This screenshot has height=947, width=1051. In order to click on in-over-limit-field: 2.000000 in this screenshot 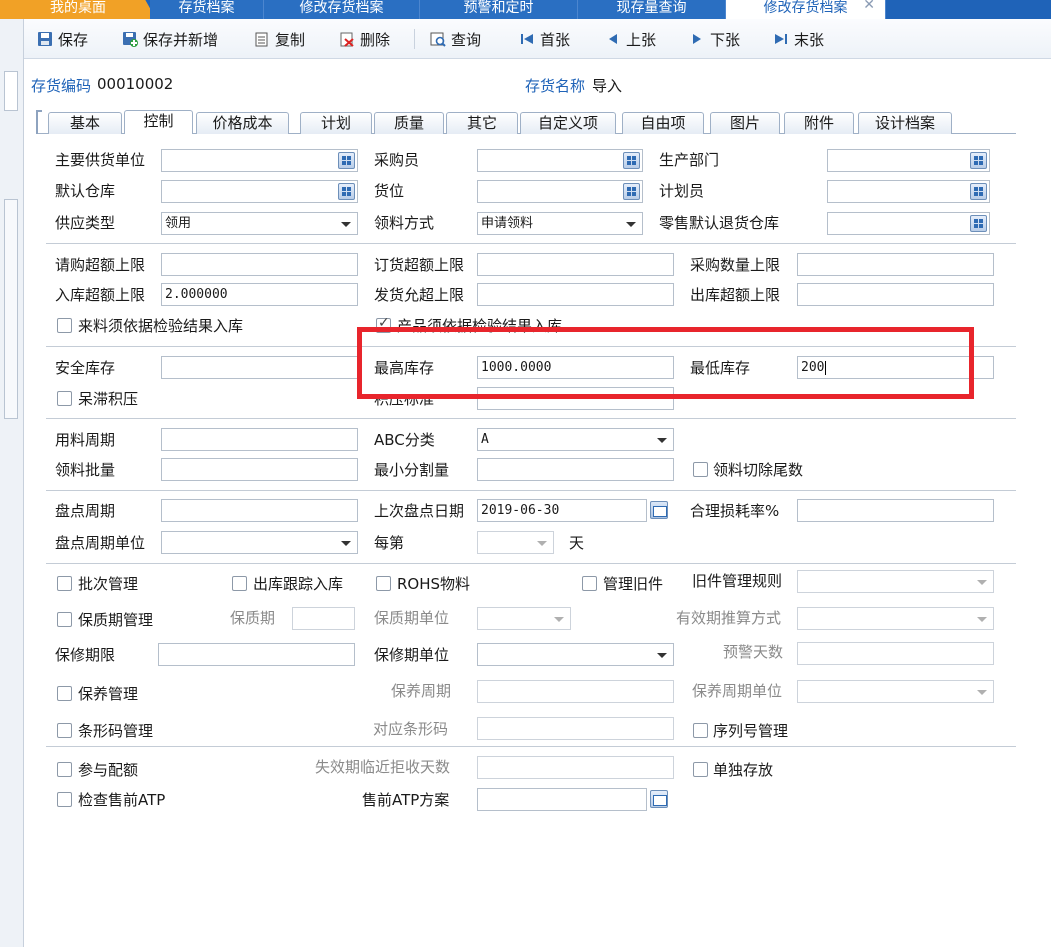, I will do `click(259, 294)`.